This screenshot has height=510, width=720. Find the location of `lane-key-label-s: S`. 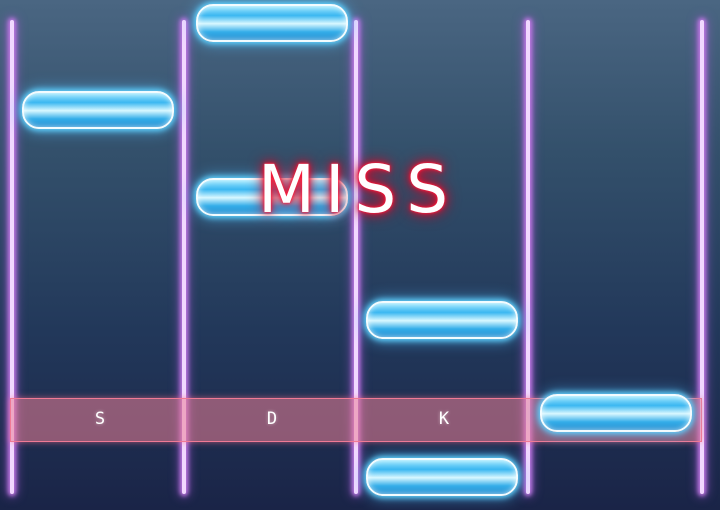

lane-key-label-s: S is located at coordinates (100, 419).